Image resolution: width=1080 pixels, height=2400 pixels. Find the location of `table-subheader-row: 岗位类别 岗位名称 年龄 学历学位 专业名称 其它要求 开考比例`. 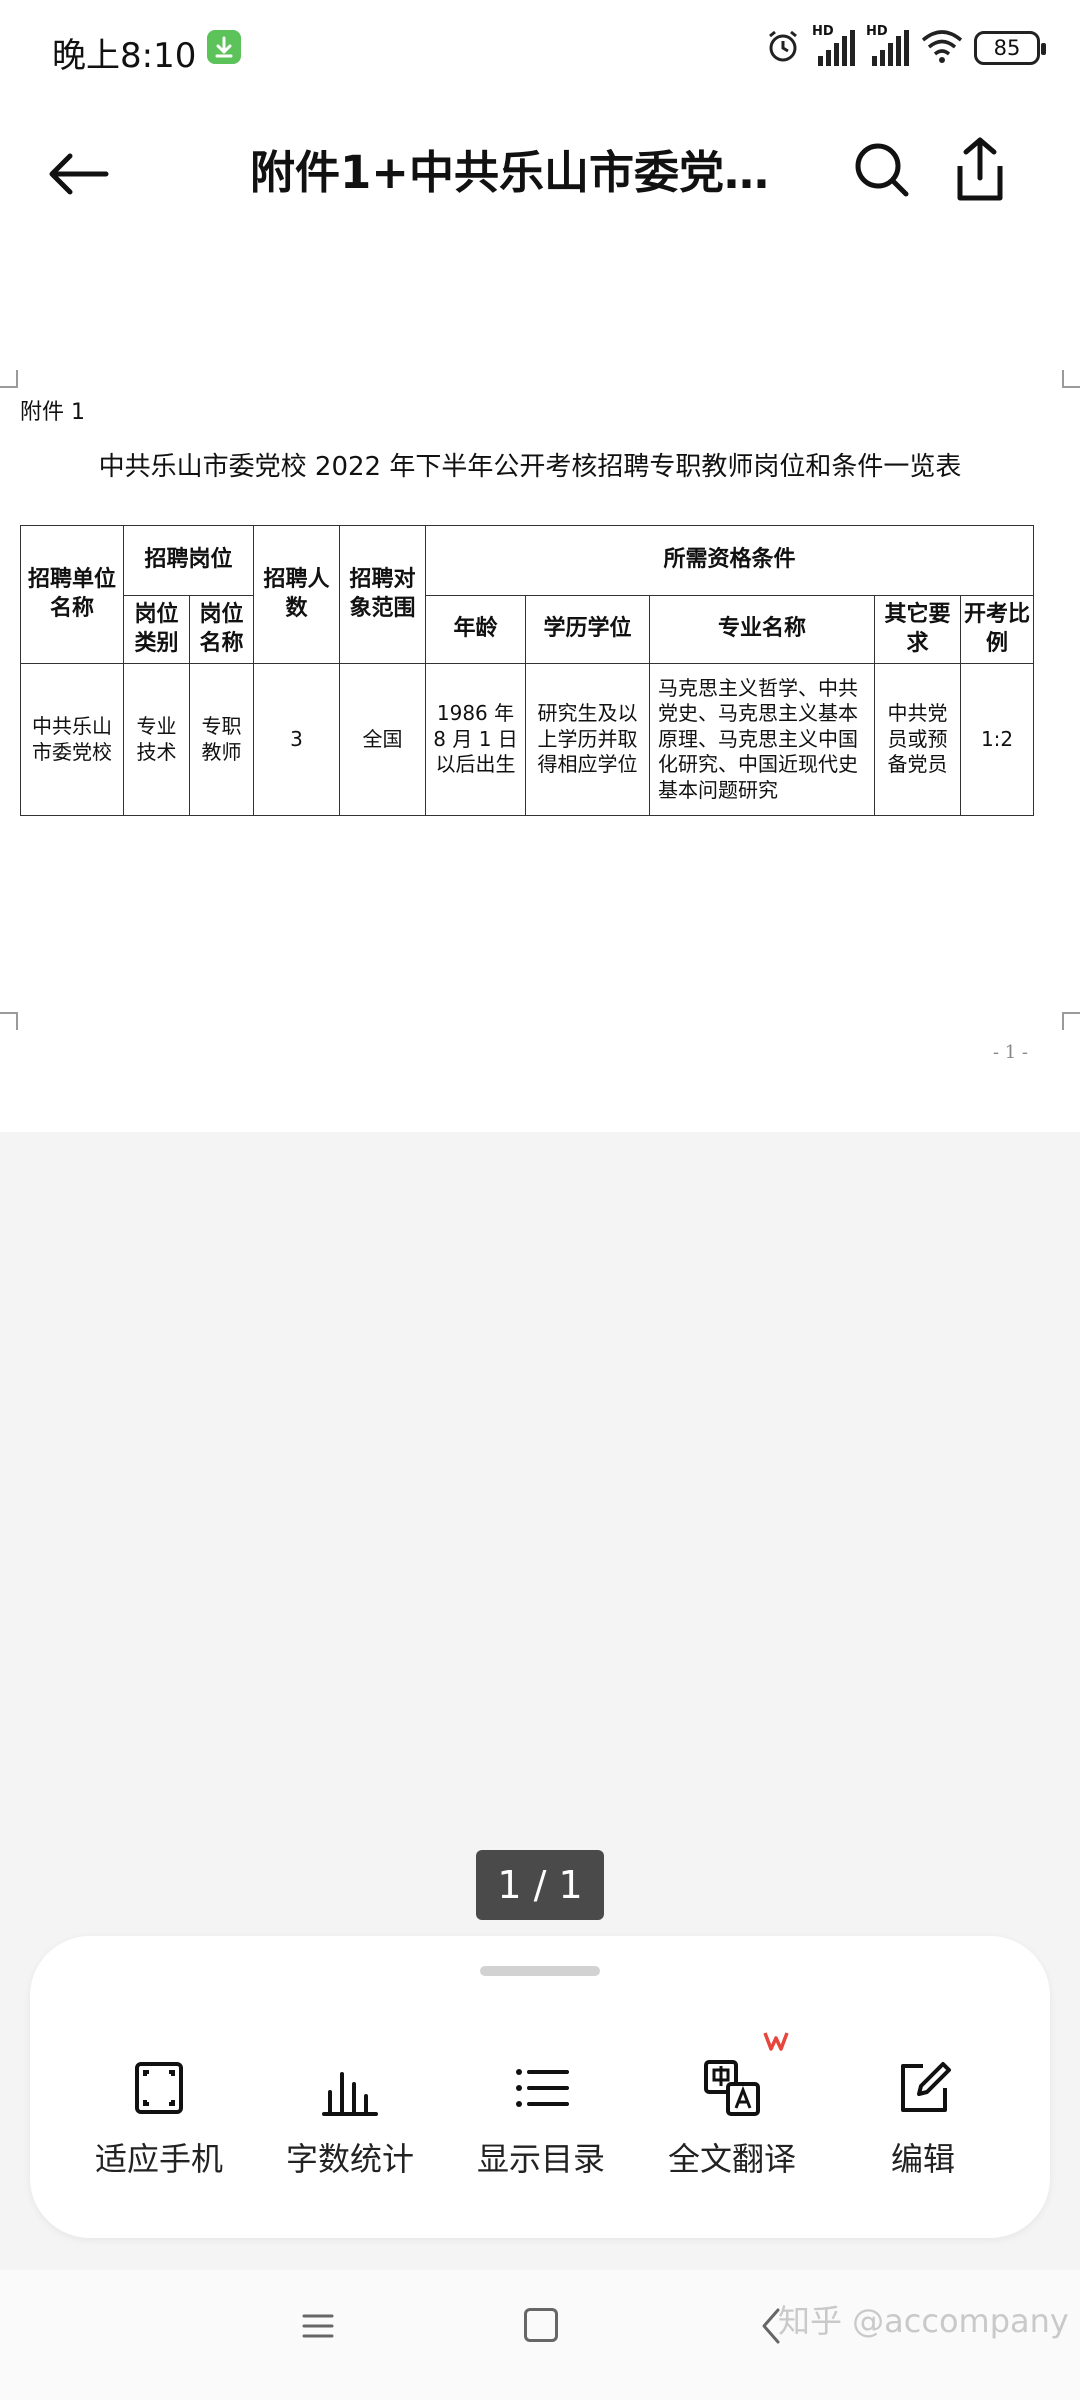

table-subheader-row: 岗位类别 岗位名称 年龄 学历学位 专业名称 其它要求 开考比例 is located at coordinates (528, 629).